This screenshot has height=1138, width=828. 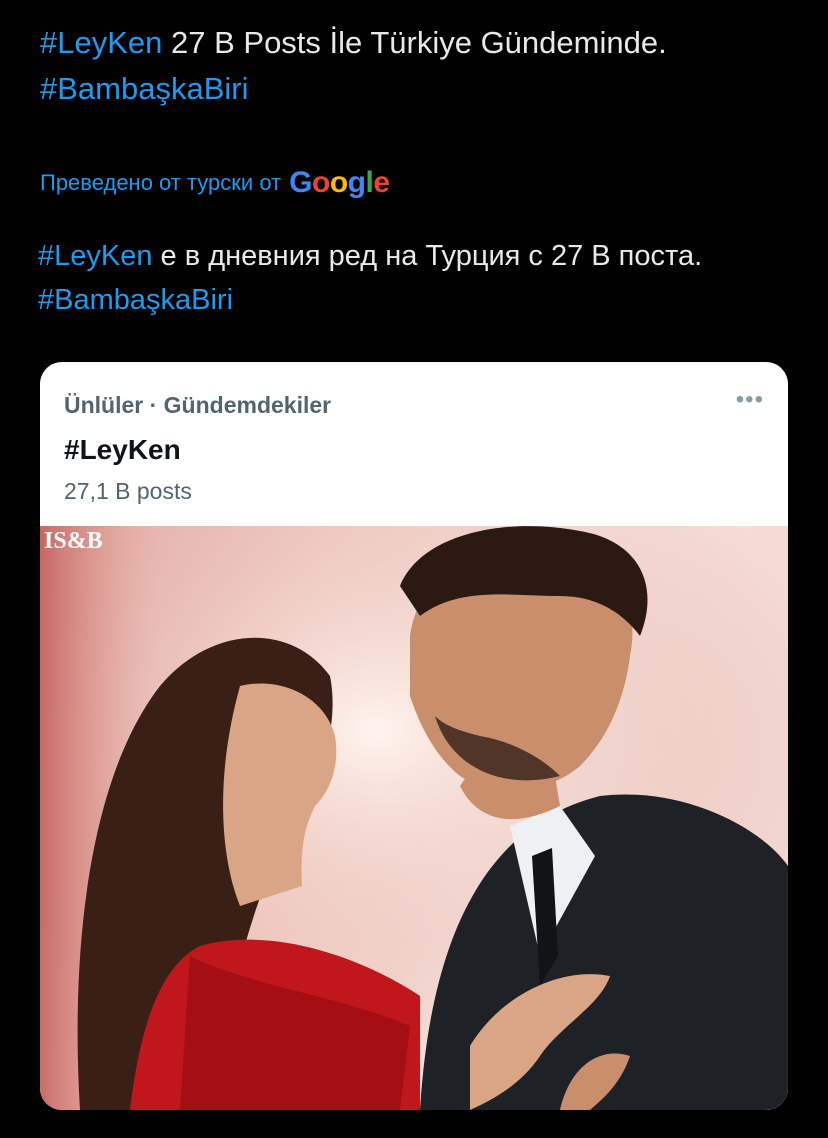 I want to click on translation-attribution: Преведено от турски от Google, so click(x=215, y=183).